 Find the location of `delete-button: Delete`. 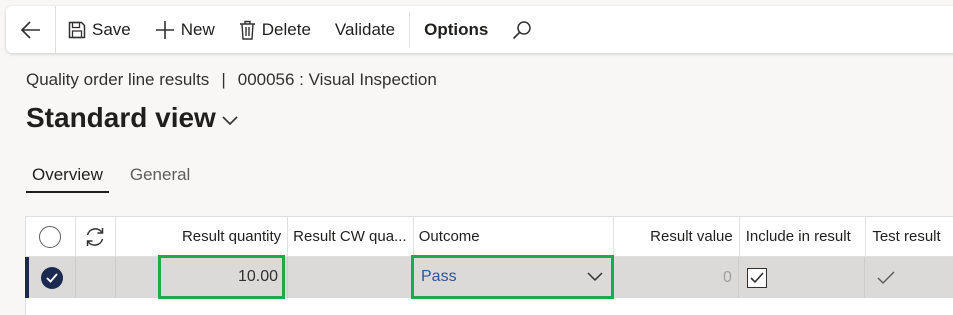

delete-button: Delete is located at coordinates (275, 29).